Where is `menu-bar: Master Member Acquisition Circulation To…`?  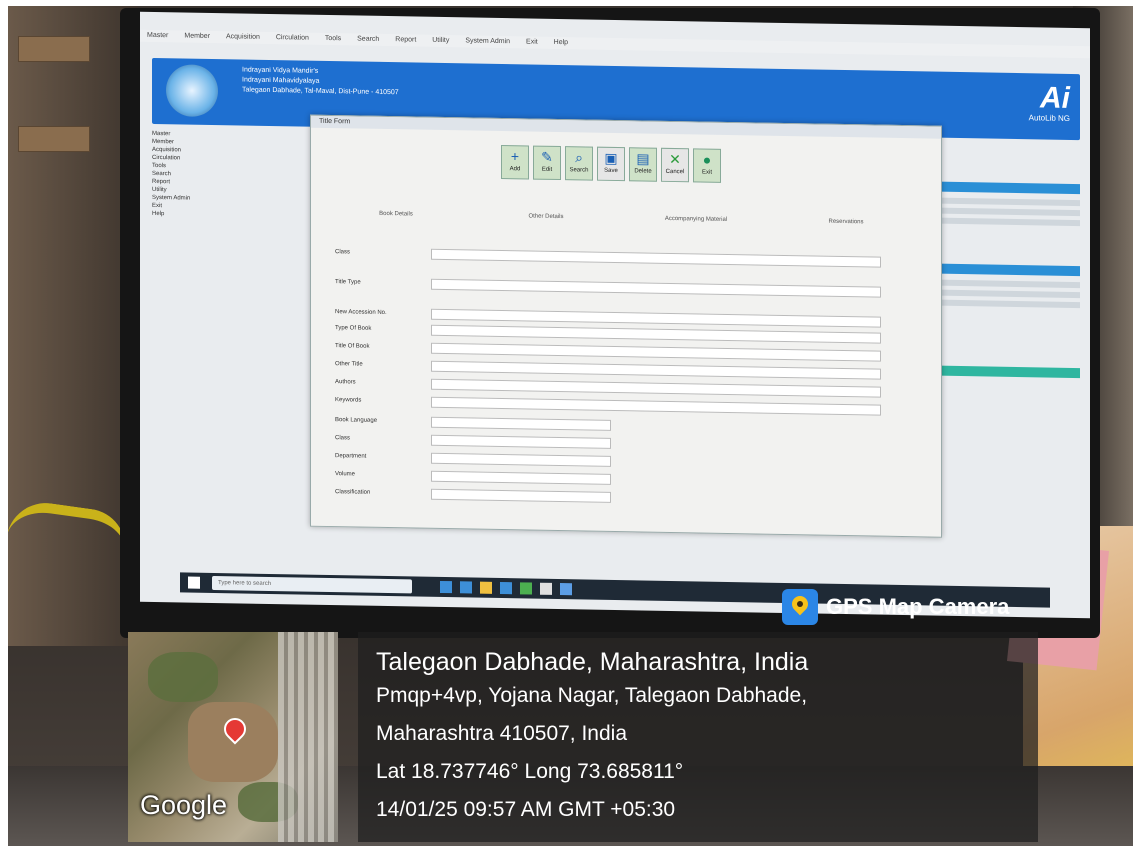
menu-bar: Master Member Acquisition Circulation To… is located at coordinates (615, 44).